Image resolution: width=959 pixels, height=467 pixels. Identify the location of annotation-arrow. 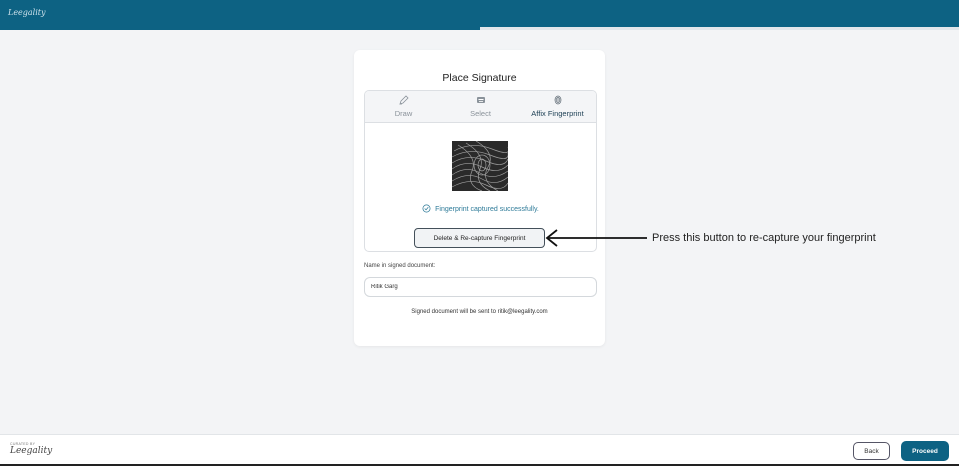
(596, 240).